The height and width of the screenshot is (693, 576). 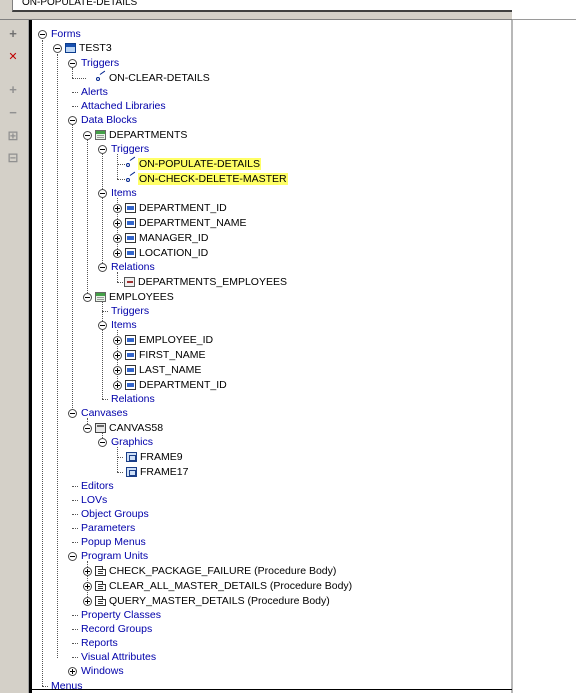 What do you see at coordinates (115, 514) in the screenshot?
I see `tree-node-object-groups: Object Groups` at bounding box center [115, 514].